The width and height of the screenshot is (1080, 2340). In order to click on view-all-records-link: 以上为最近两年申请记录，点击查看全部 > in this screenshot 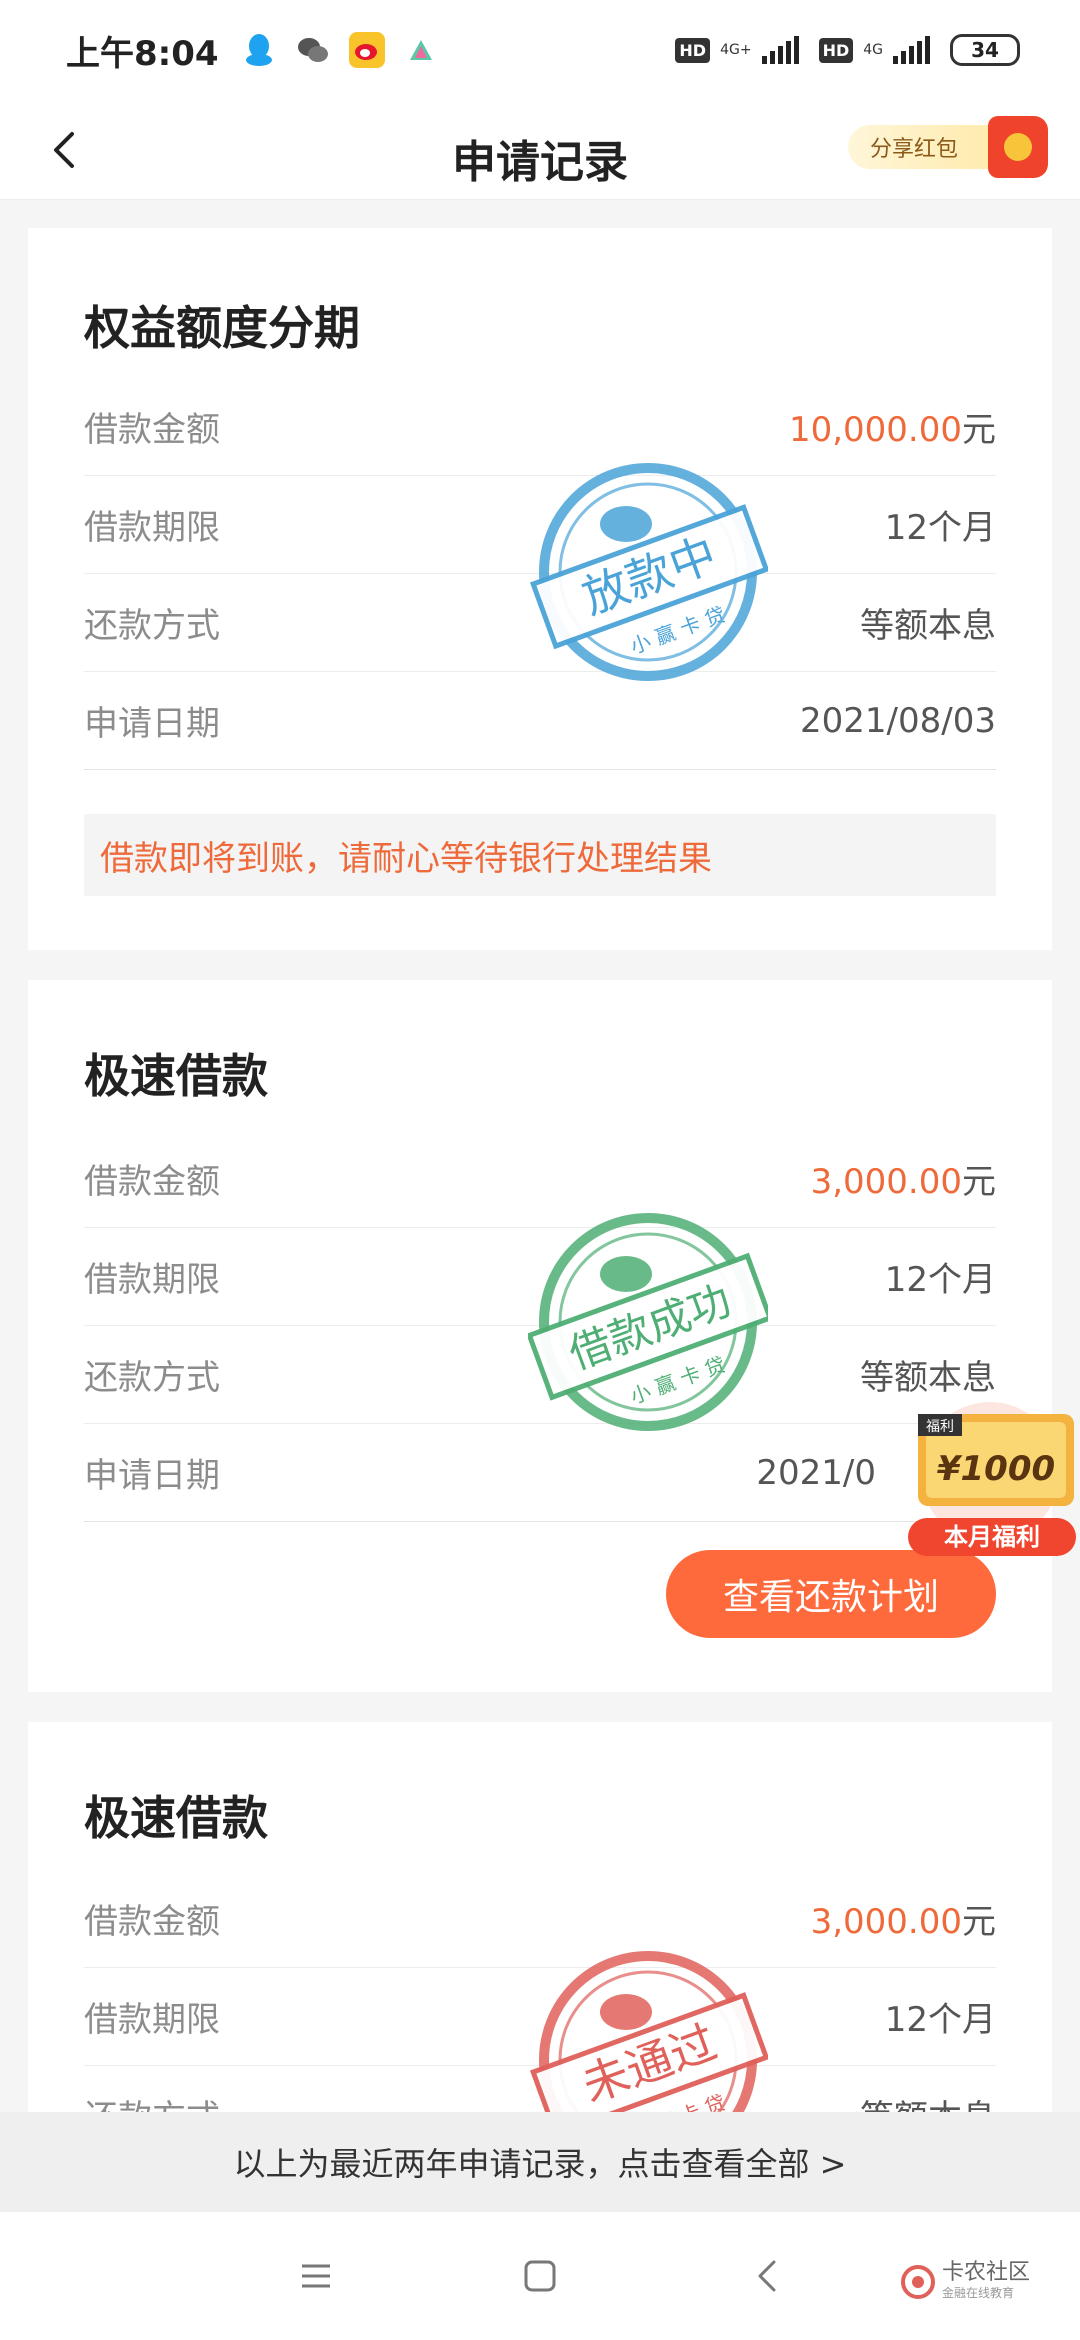, I will do `click(540, 2162)`.